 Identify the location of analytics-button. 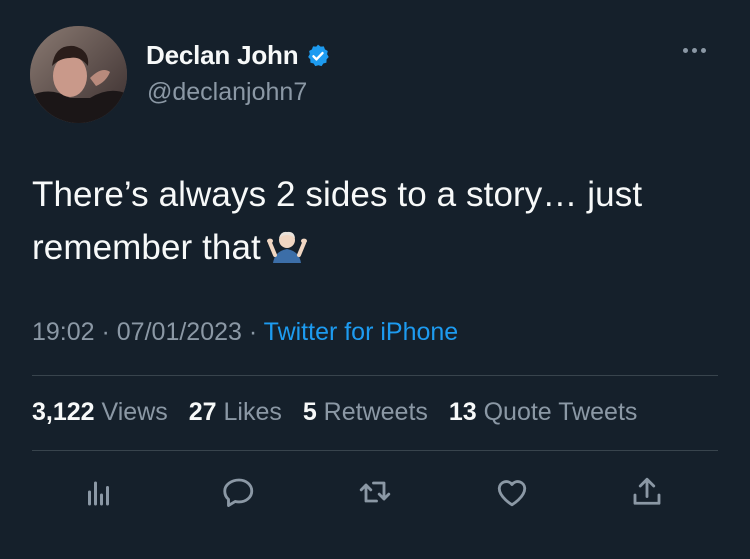
(100, 492).